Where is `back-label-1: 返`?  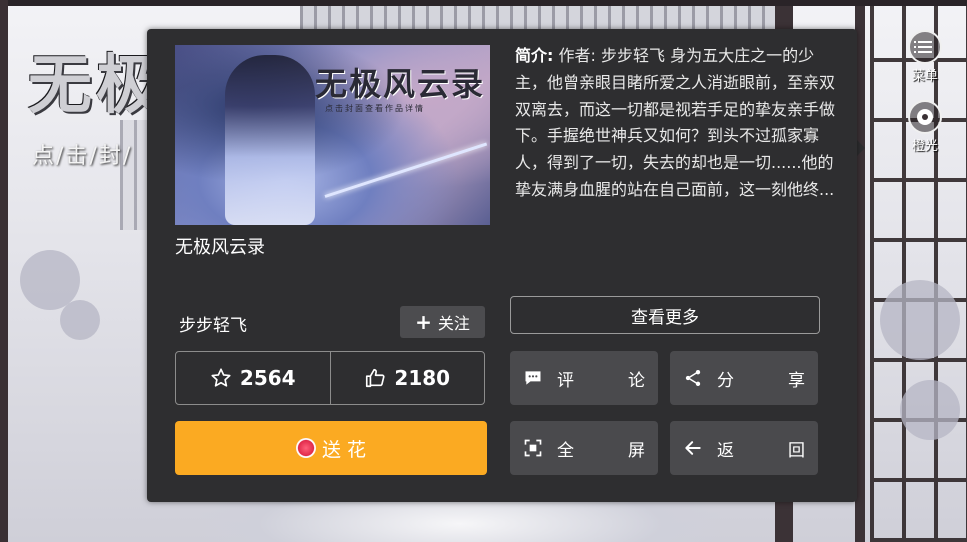 back-label-1: 返 is located at coordinates (725, 450).